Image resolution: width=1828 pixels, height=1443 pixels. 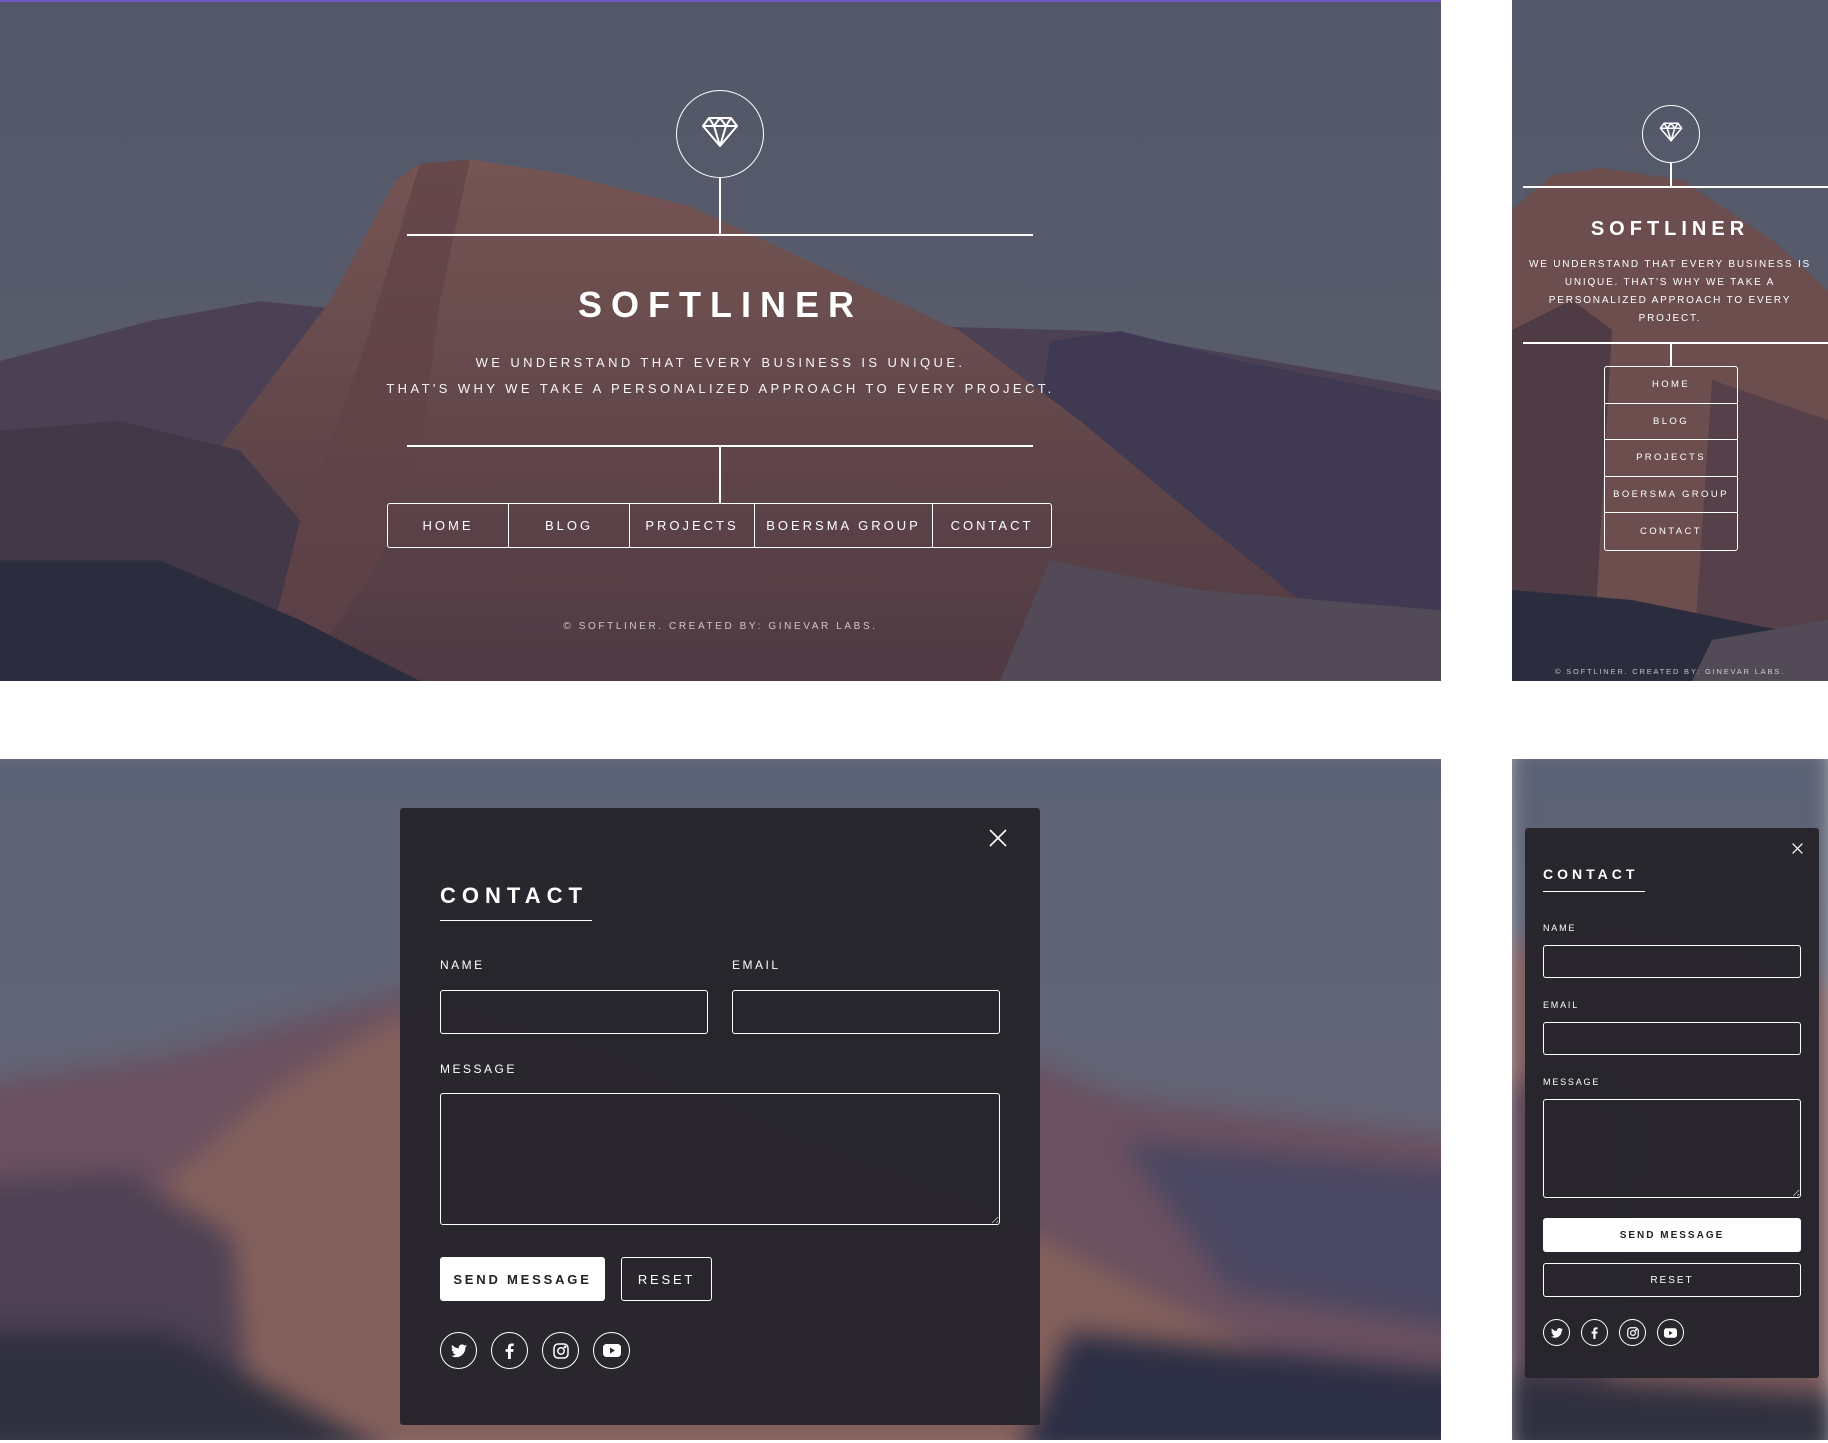 What do you see at coordinates (1675, 343) in the screenshot?
I see `bottom-divider` at bounding box center [1675, 343].